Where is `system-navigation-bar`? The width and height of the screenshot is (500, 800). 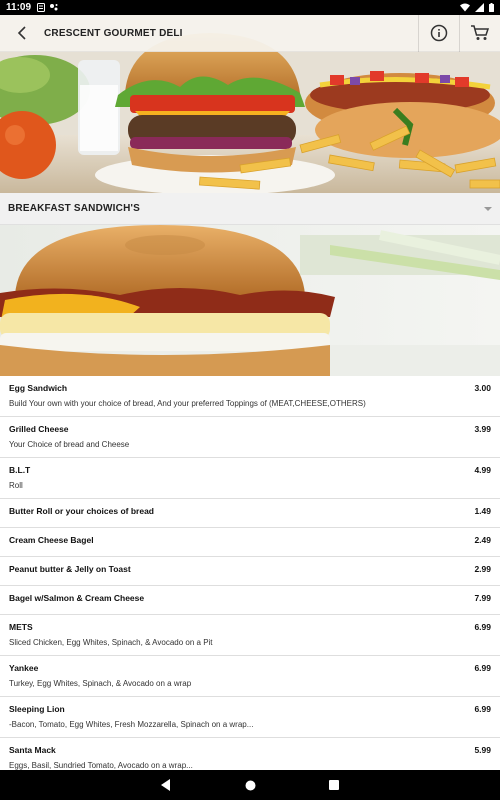
system-navigation-bar is located at coordinates (250, 785).